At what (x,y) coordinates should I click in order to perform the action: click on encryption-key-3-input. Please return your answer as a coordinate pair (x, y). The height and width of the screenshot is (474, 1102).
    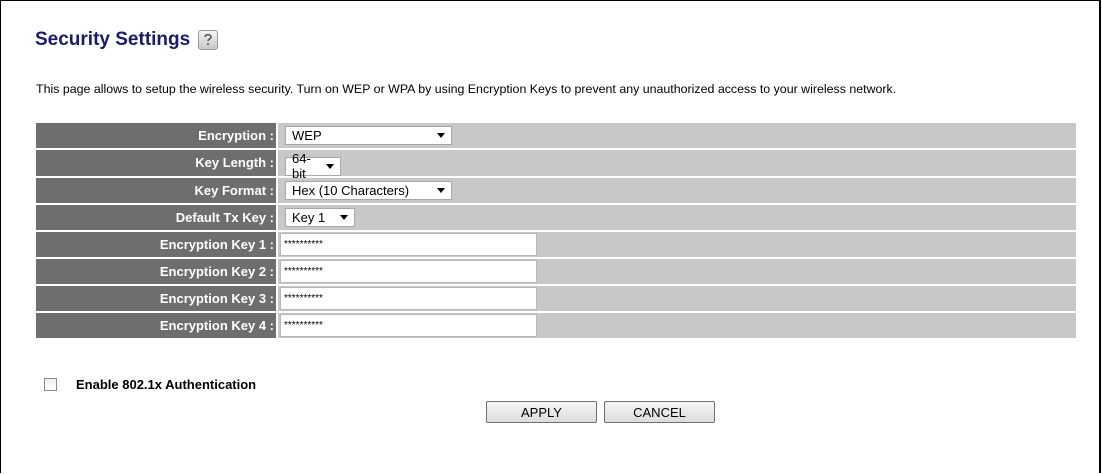
    Looking at the image, I should click on (408, 298).